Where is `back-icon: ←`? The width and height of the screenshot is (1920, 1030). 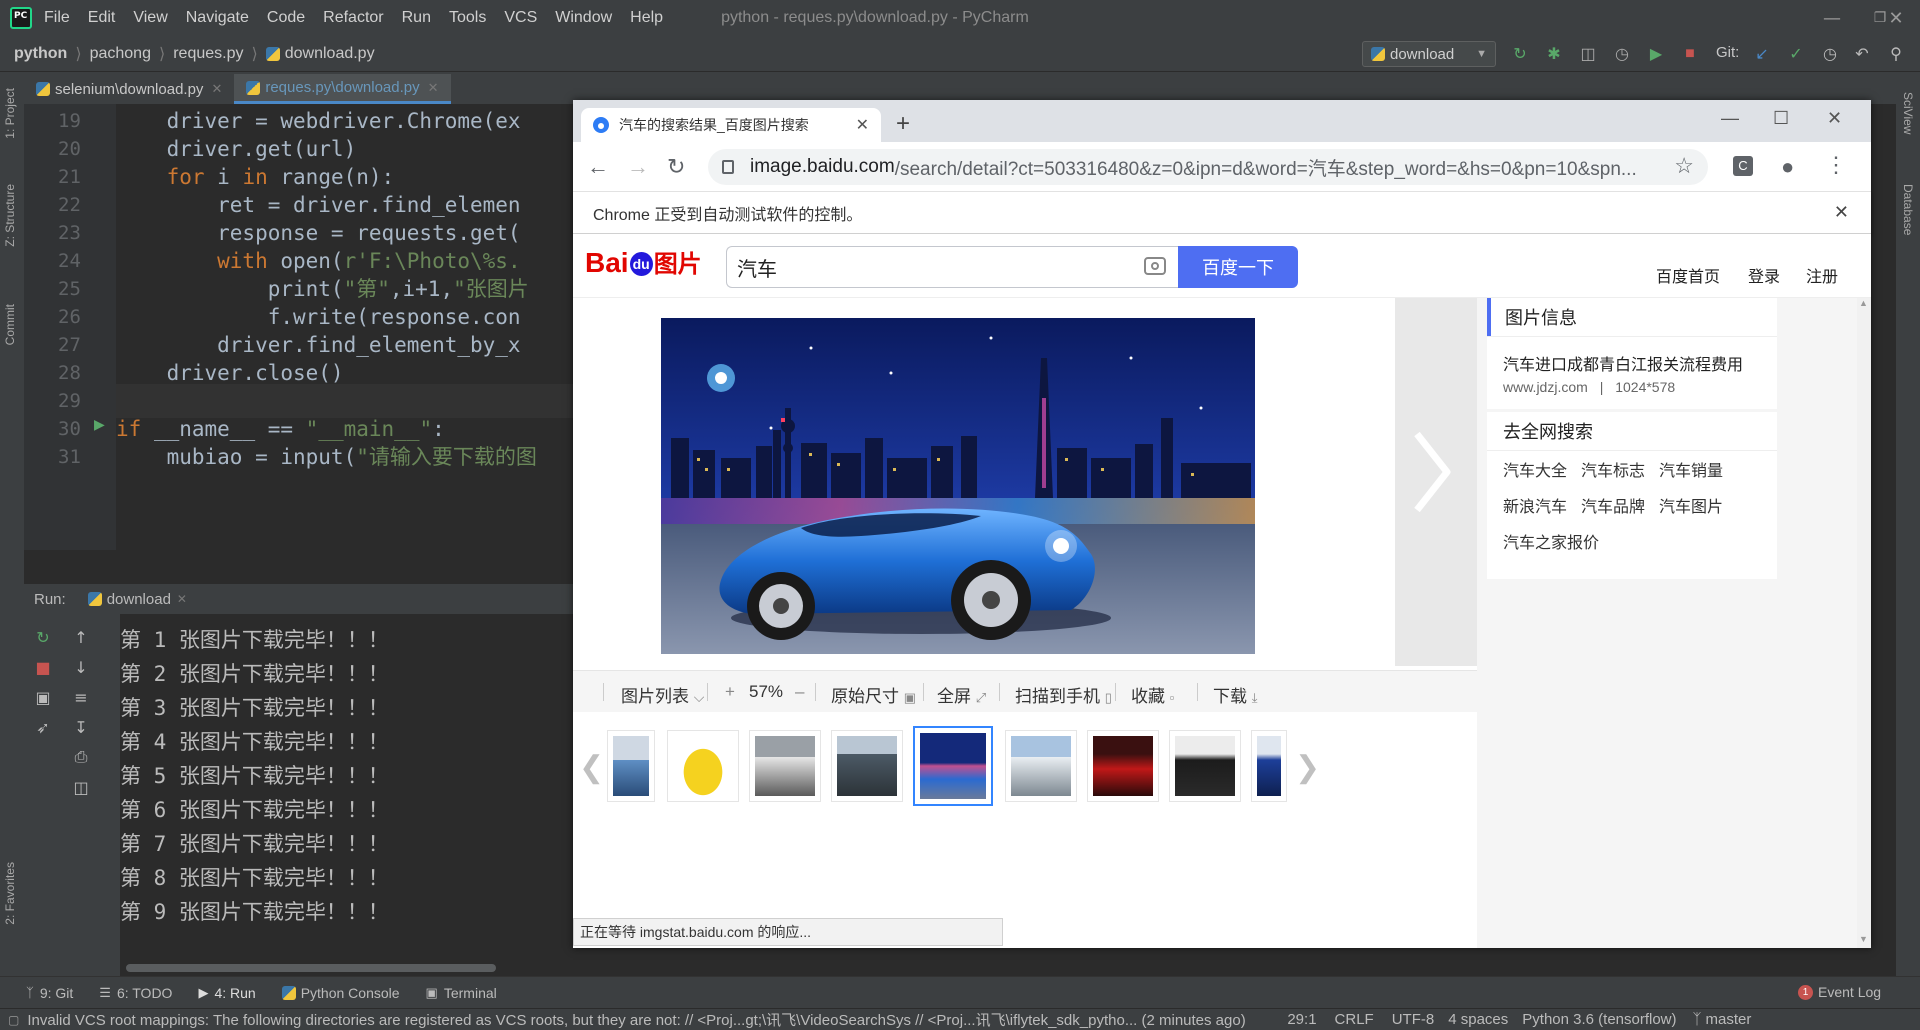
back-icon: ← is located at coordinates (598, 167).